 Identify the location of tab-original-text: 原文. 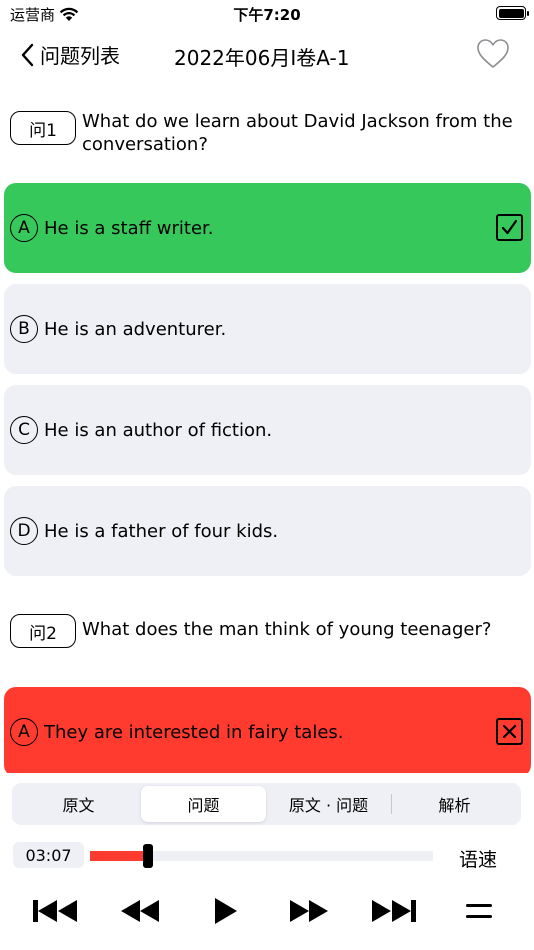
(78, 804).